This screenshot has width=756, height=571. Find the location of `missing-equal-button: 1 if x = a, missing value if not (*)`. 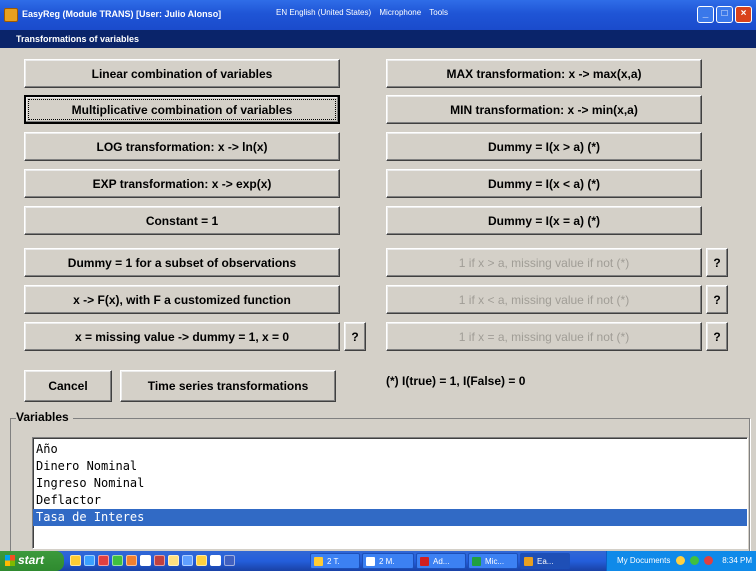

missing-equal-button: 1 if x = a, missing value if not (*) is located at coordinates (544, 336).